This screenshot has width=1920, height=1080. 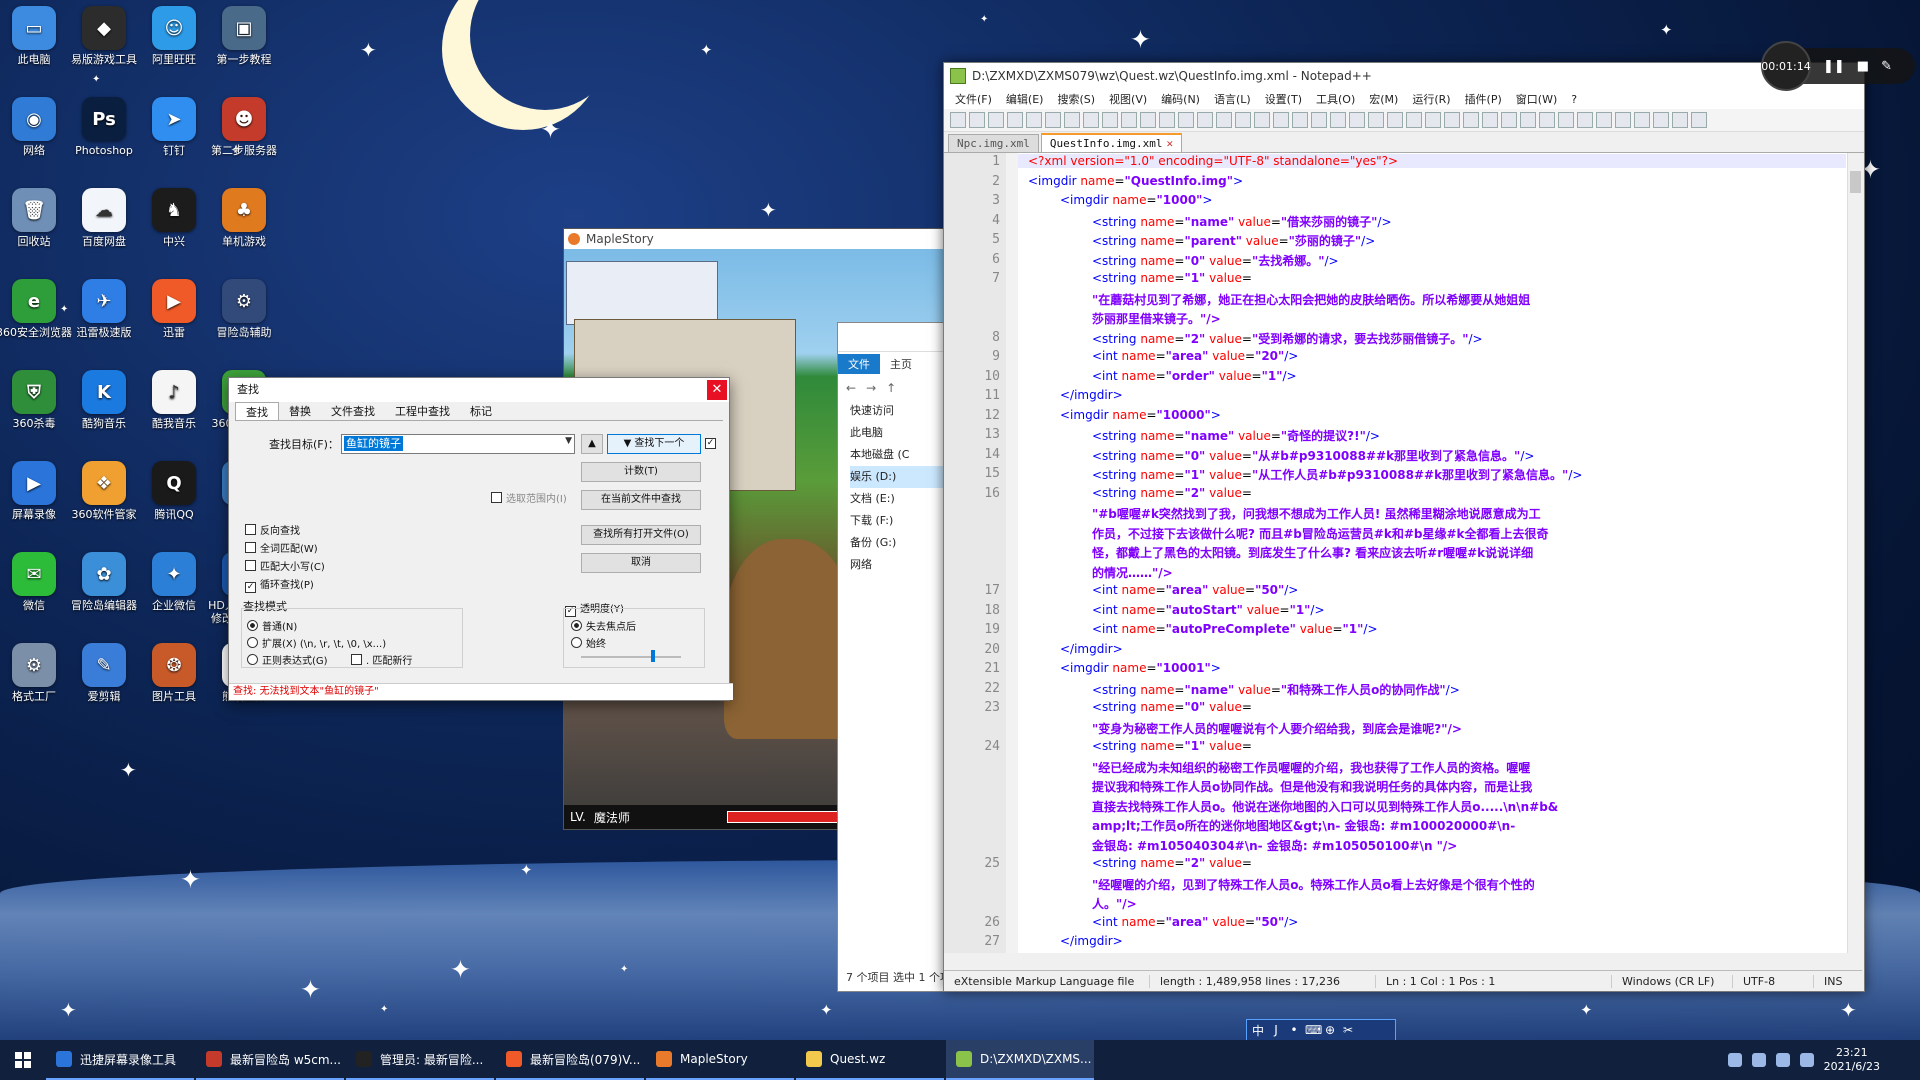 What do you see at coordinates (37, 400) in the screenshot?
I see `desktop-icon: ⛨ 360杀毒` at bounding box center [37, 400].